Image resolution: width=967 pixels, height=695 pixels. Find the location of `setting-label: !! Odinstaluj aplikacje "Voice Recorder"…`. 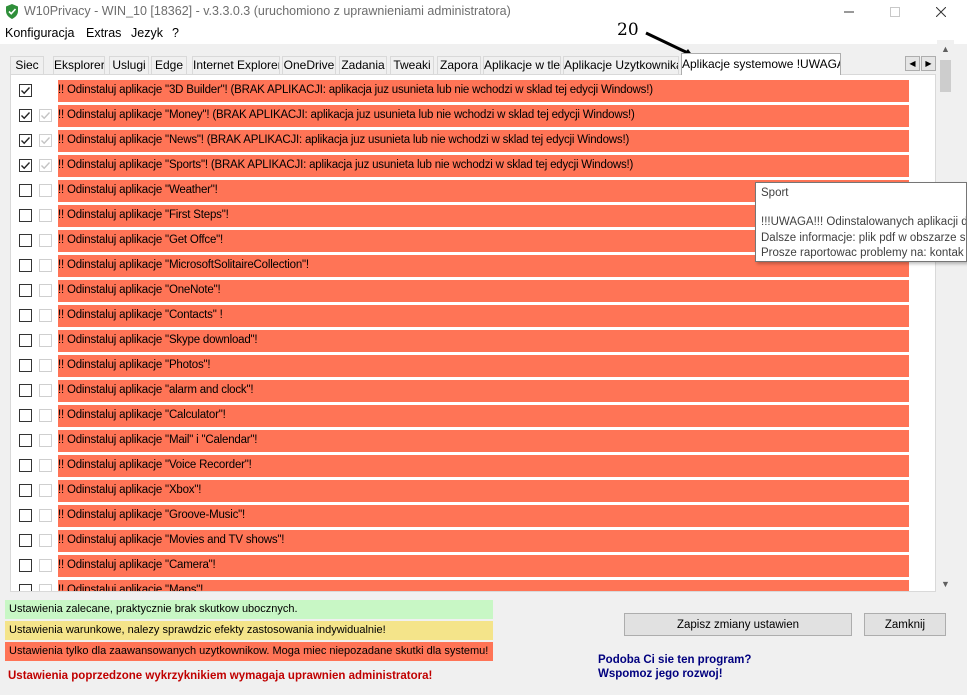

setting-label: !! Odinstaluj aplikacje "Voice Recorder"… is located at coordinates (483, 466).